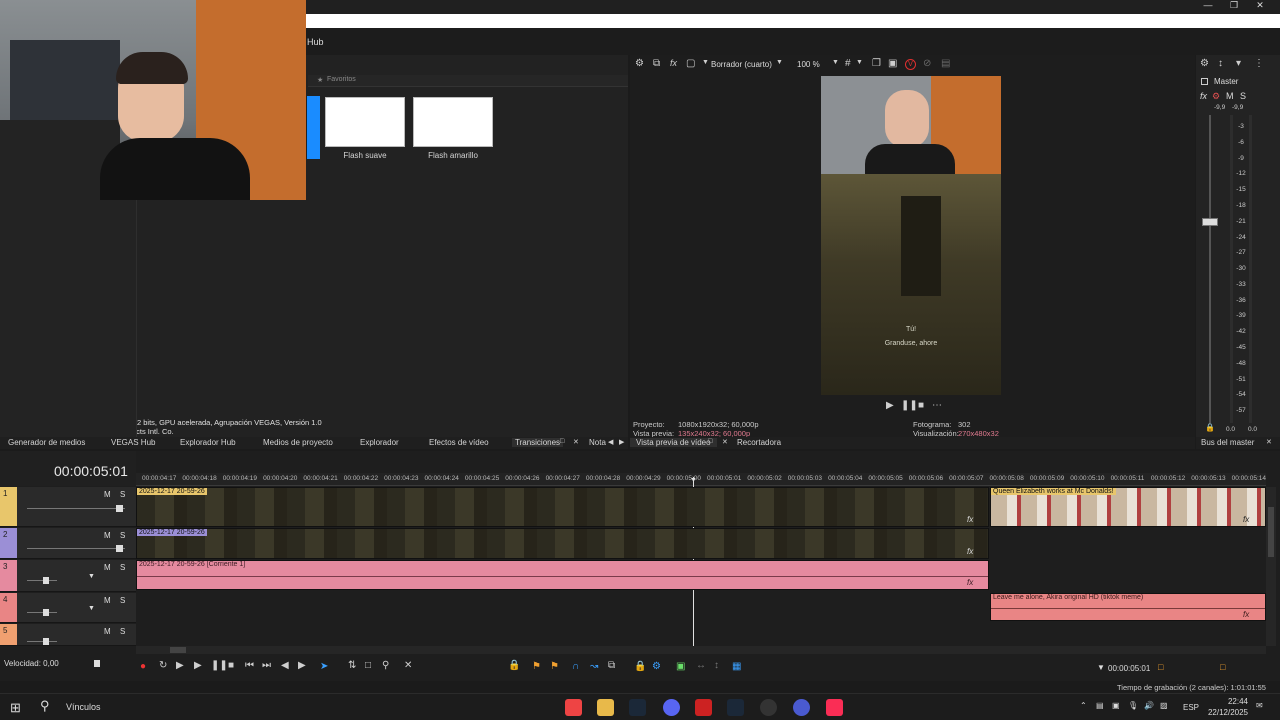 This screenshot has height=720, width=1280. I want to click on master-more-icon: ⋮, so click(1259, 64).